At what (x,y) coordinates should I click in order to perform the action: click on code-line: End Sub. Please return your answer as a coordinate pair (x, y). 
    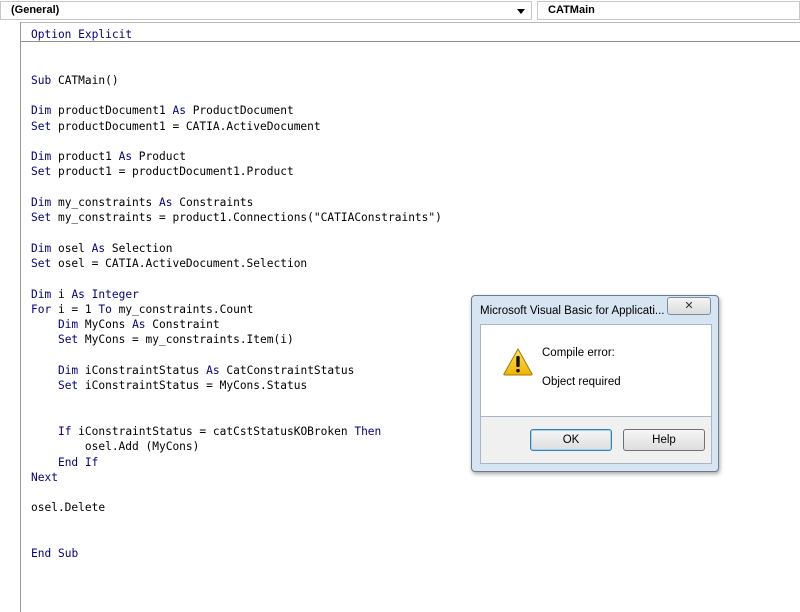
    Looking at the image, I should click on (54, 553).